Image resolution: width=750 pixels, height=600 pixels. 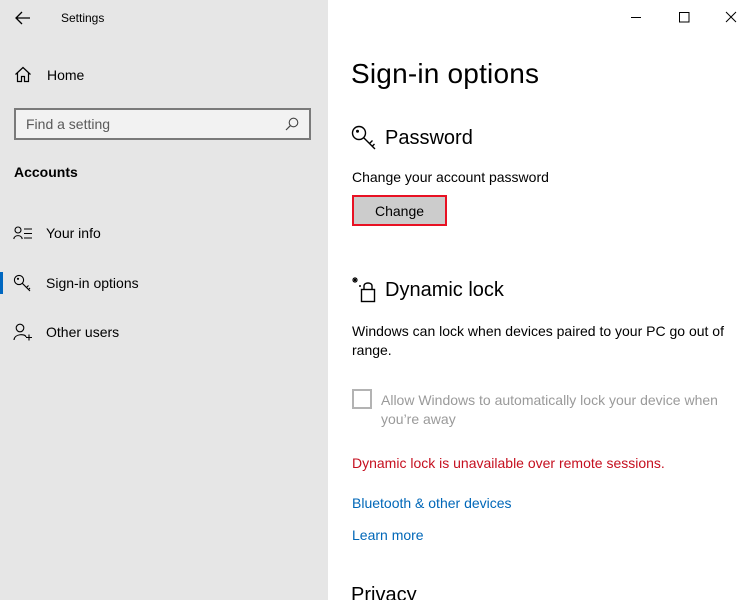 I want to click on dynamic-lock-title: Dynamic lock, so click(x=444, y=289).